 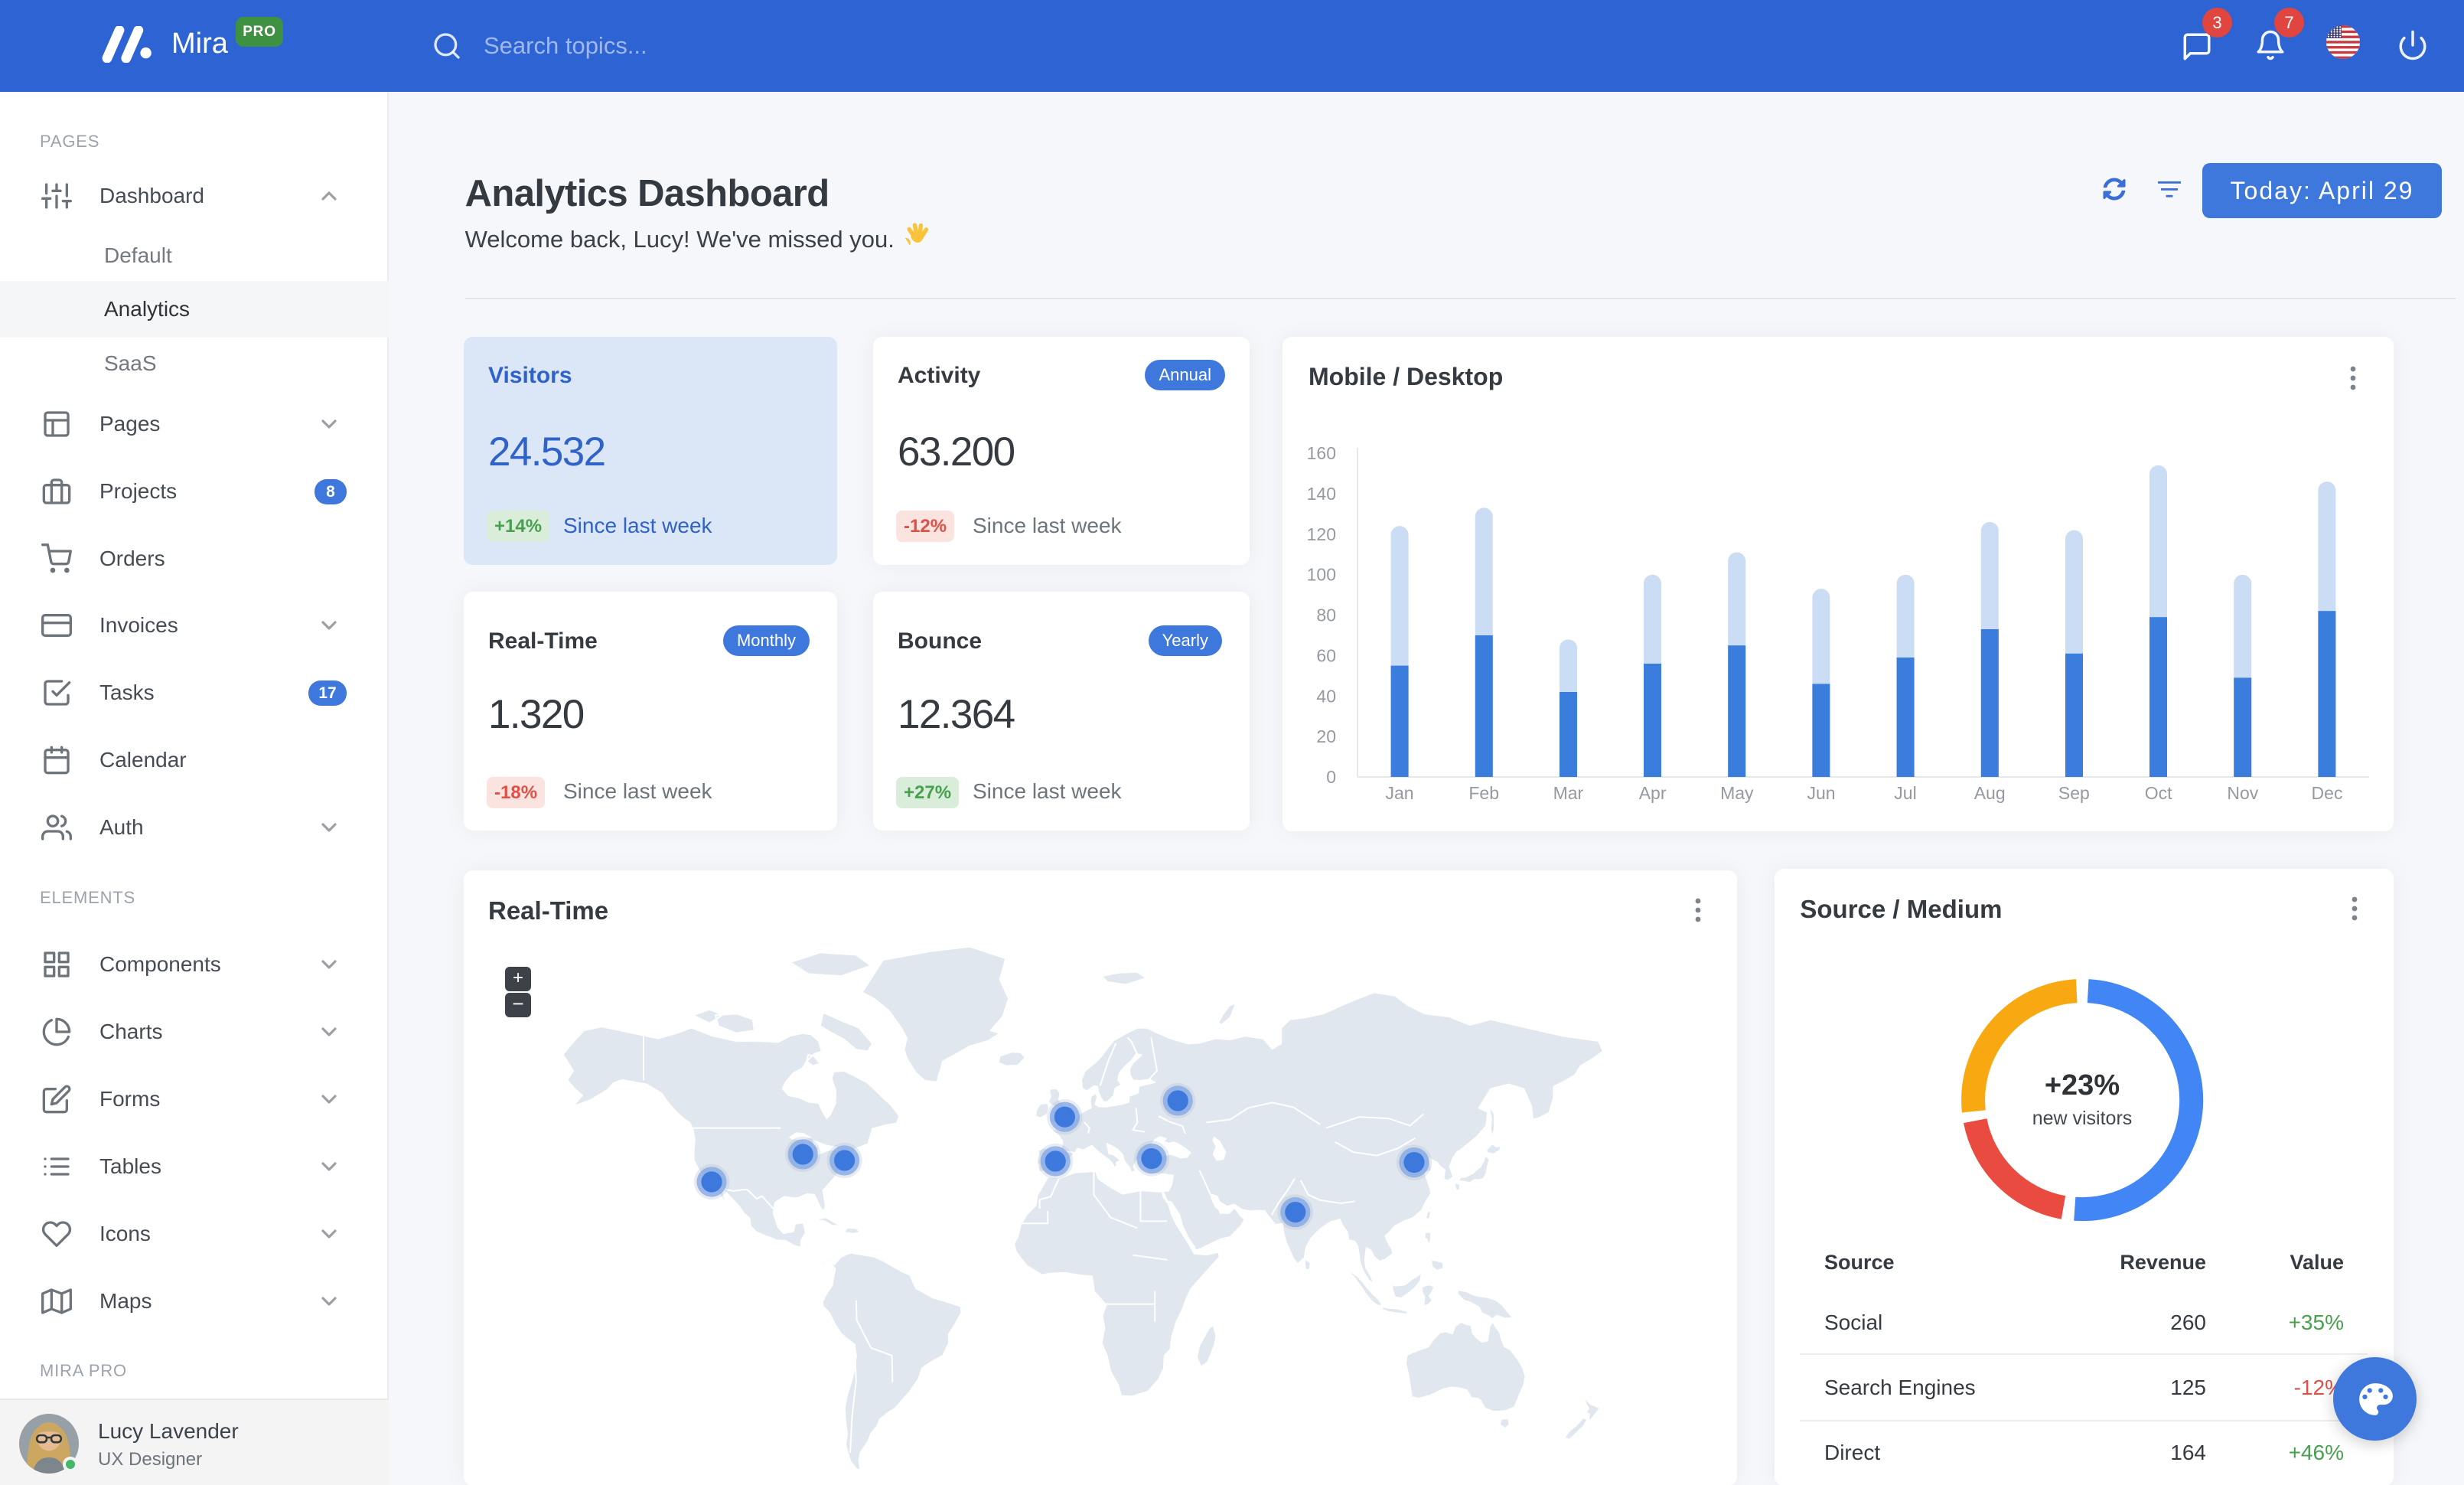 What do you see at coordinates (1326, 615) in the screenshot?
I see `svg-text: 80` at bounding box center [1326, 615].